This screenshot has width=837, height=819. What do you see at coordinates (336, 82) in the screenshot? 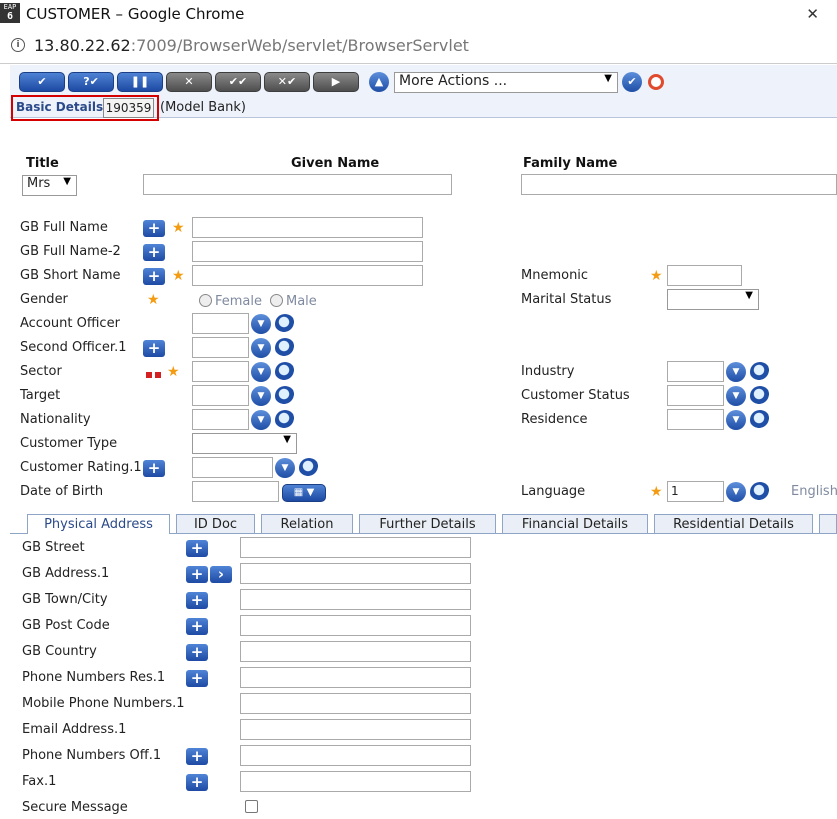
I see `next-button: ▶` at bounding box center [336, 82].